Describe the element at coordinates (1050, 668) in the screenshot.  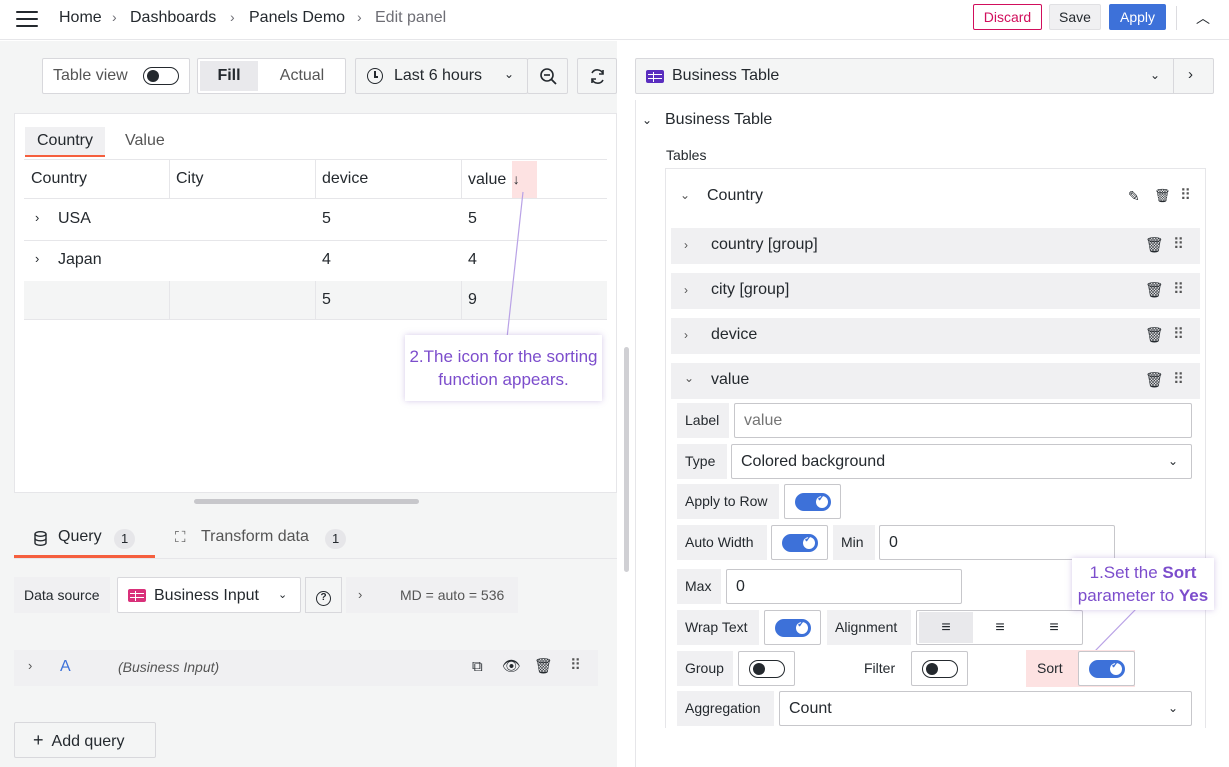
I see `sort-label: Sort` at that location.